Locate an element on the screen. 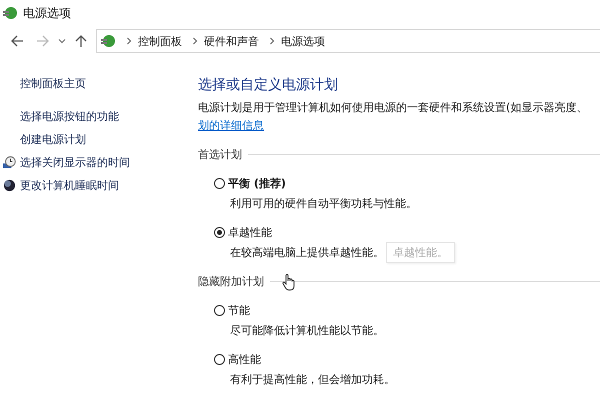 Image resolution: width=600 pixels, height=400 pixels. up-arrow-icon is located at coordinates (81, 41).